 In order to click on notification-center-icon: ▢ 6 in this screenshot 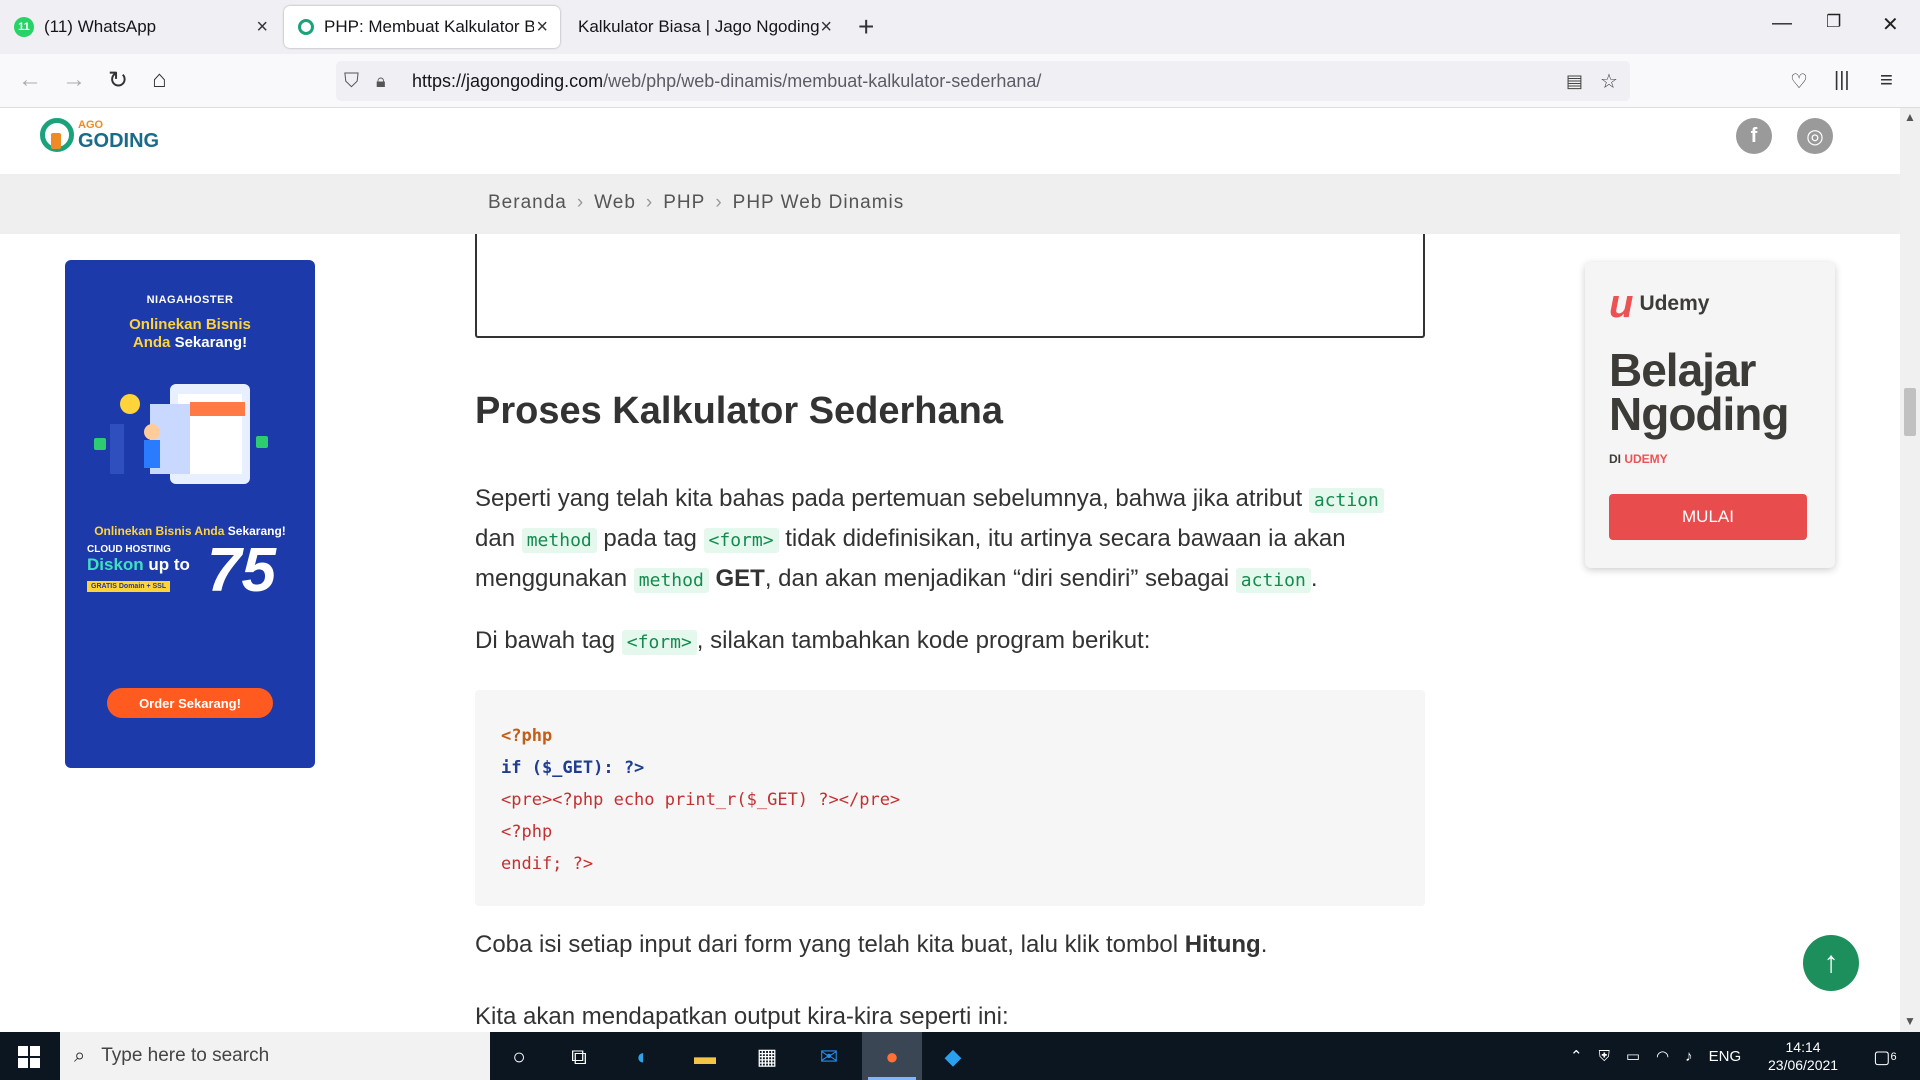, I will do `click(1885, 1057)`.